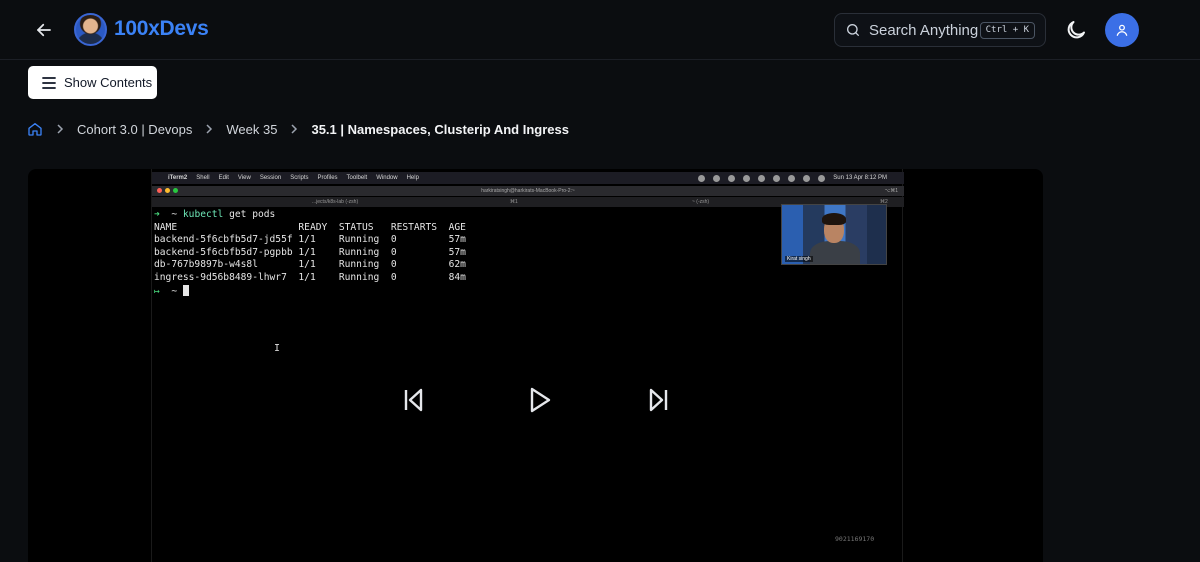 The width and height of the screenshot is (1200, 562). What do you see at coordinates (318, 227) in the screenshot?
I see `table-header-cell: READY` at bounding box center [318, 227].